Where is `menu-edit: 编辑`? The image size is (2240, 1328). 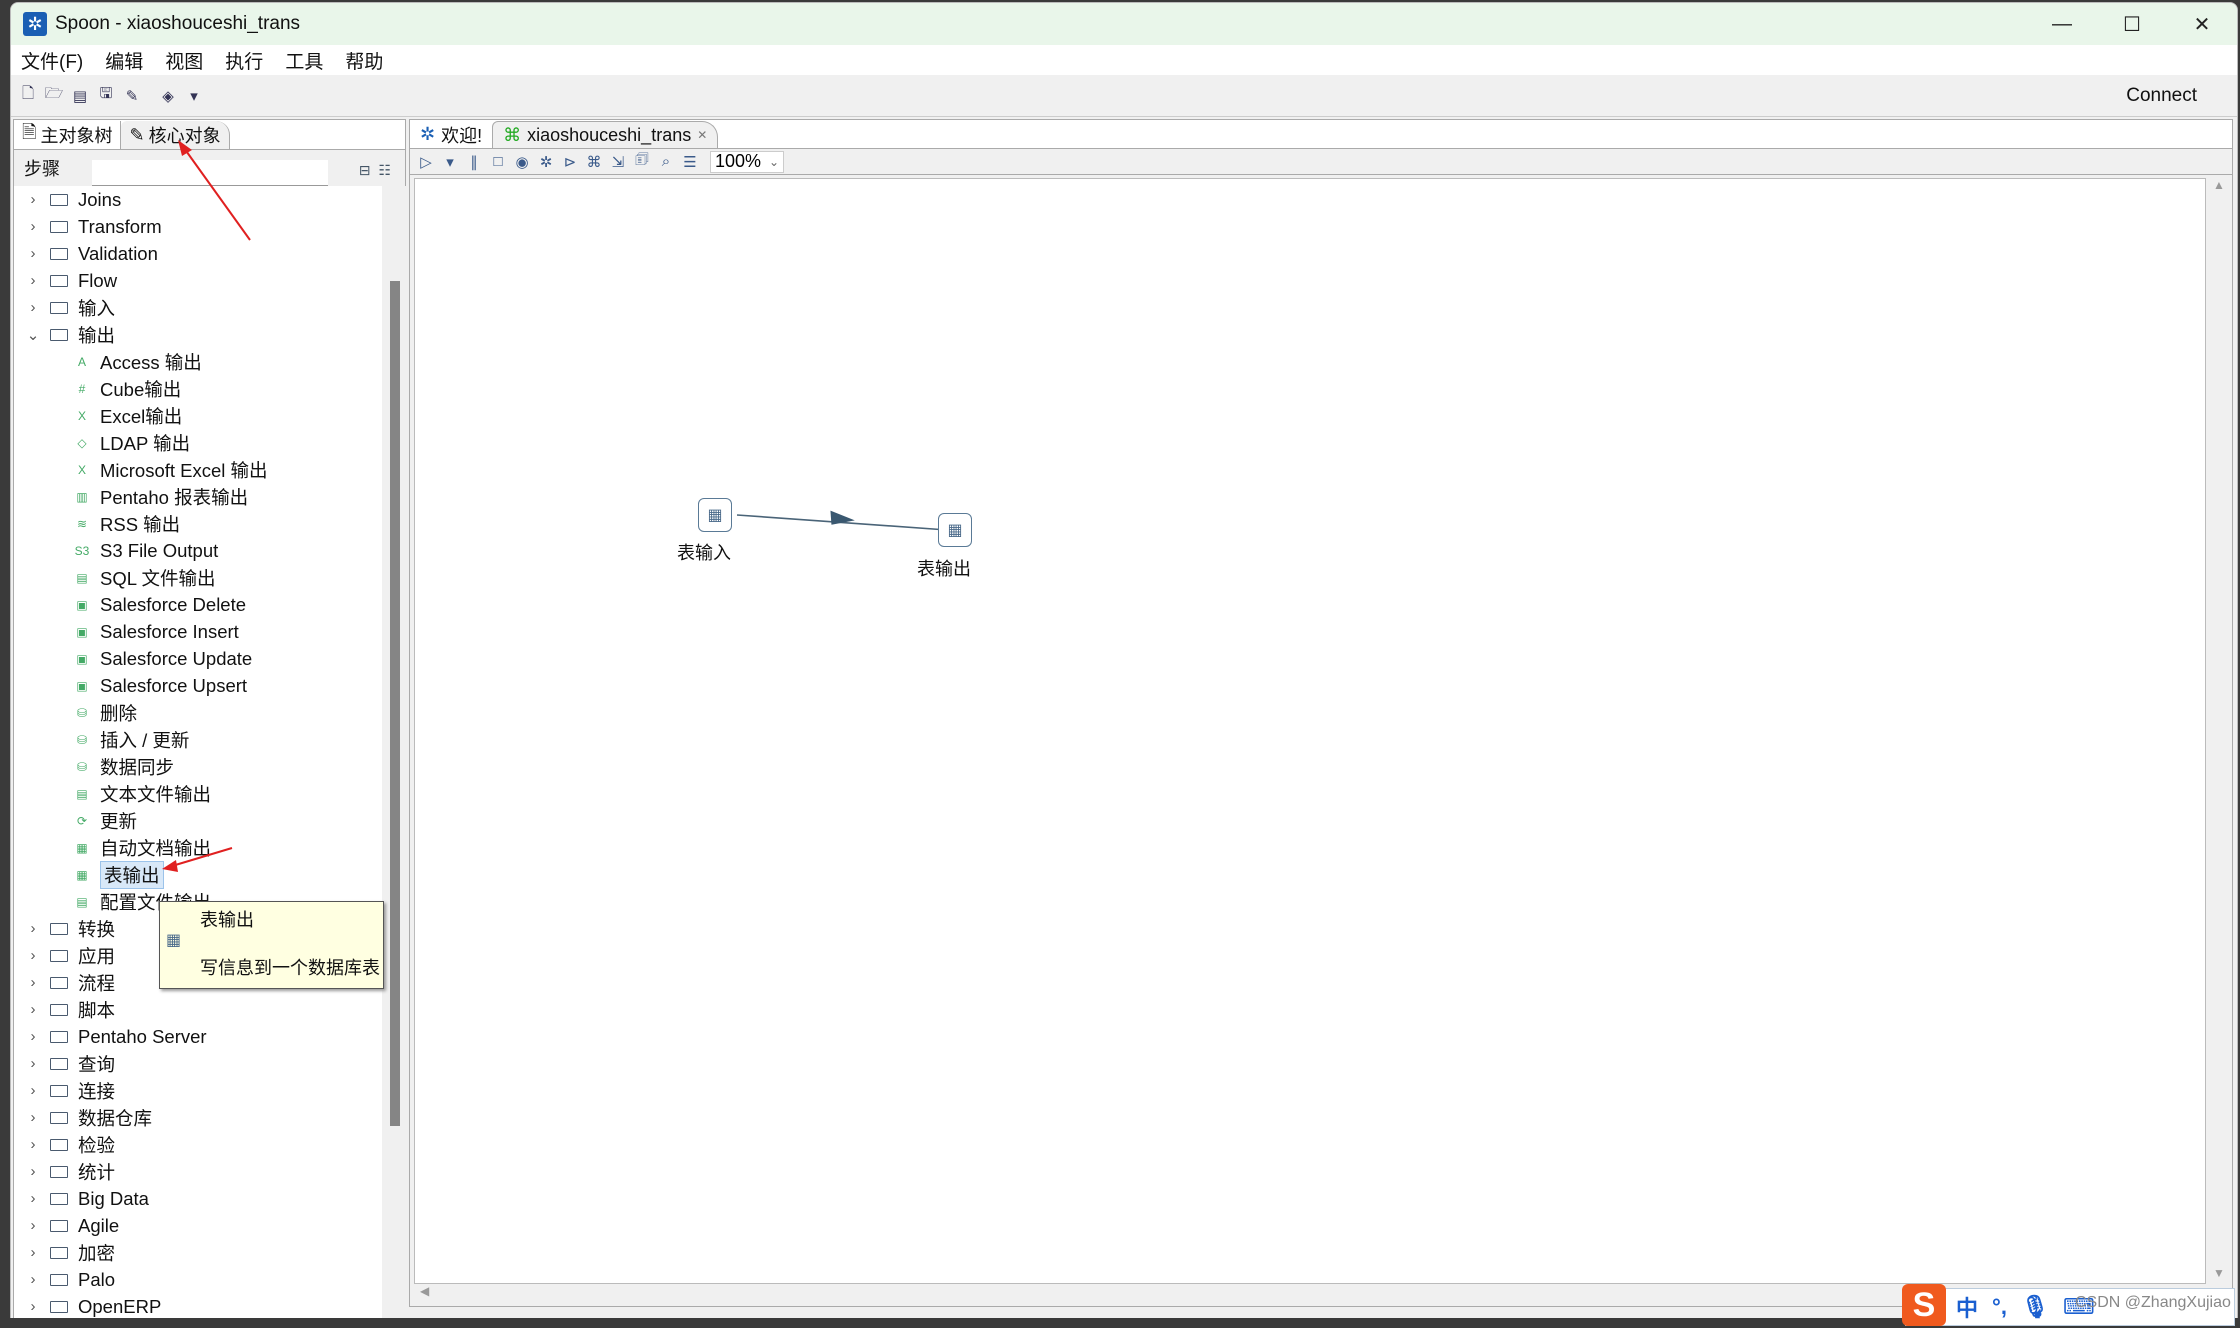
menu-edit: 编辑 is located at coordinates (124, 60).